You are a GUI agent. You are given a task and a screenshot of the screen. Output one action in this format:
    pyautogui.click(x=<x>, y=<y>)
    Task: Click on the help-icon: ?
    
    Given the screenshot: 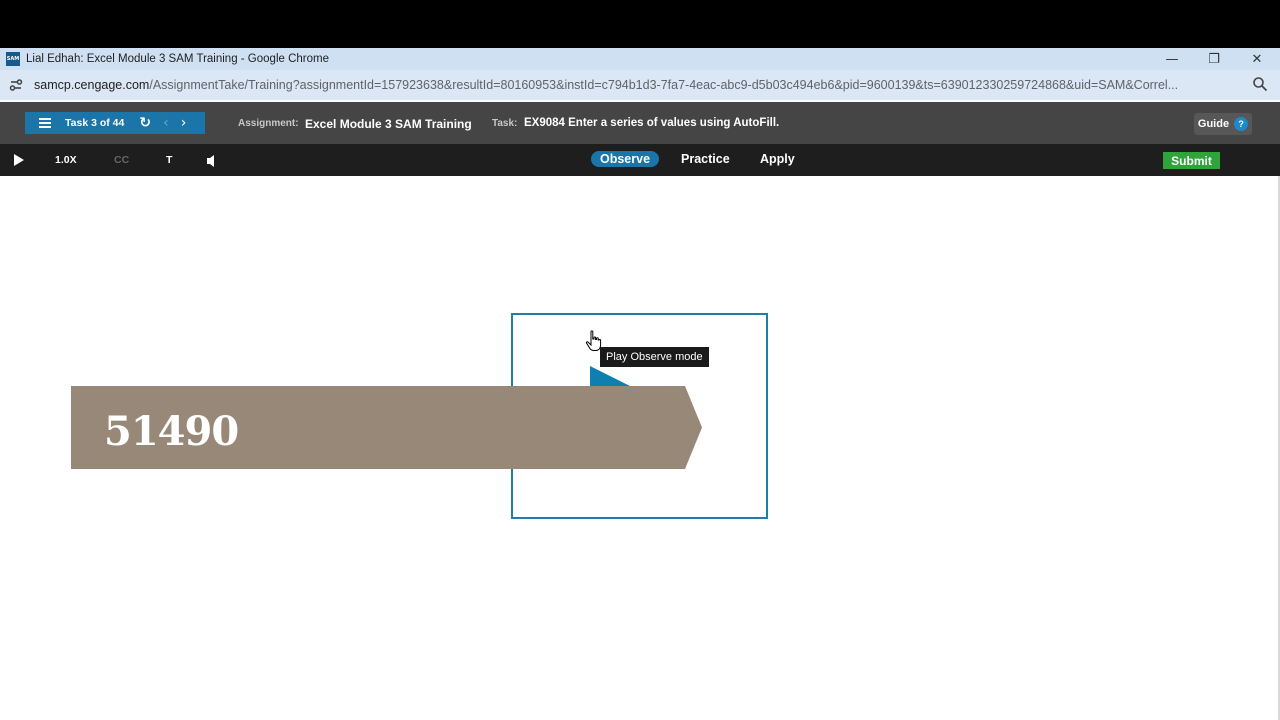 What is the action you would take?
    pyautogui.click(x=1241, y=124)
    